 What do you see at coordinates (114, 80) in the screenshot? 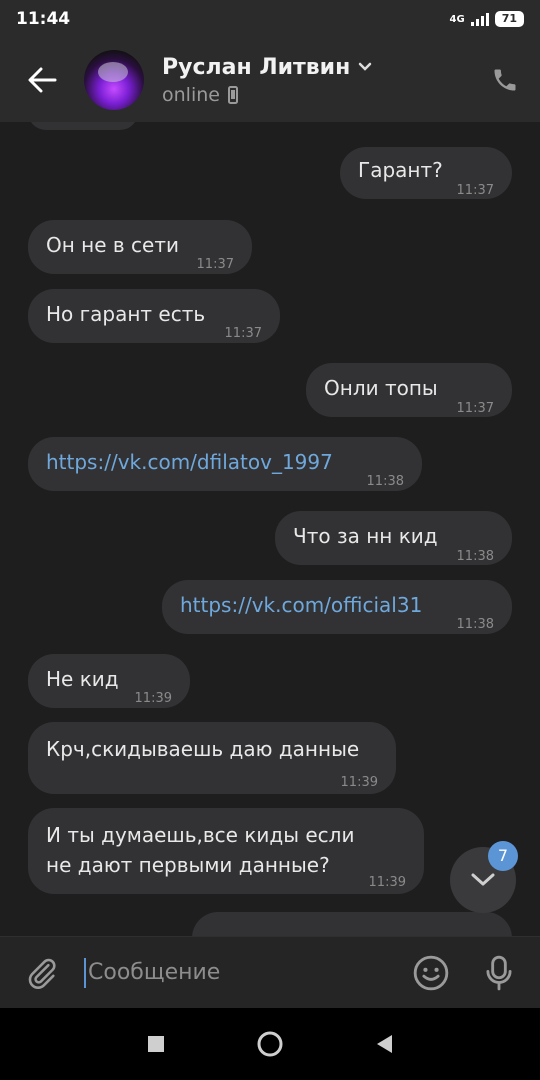
I see `avatar` at bounding box center [114, 80].